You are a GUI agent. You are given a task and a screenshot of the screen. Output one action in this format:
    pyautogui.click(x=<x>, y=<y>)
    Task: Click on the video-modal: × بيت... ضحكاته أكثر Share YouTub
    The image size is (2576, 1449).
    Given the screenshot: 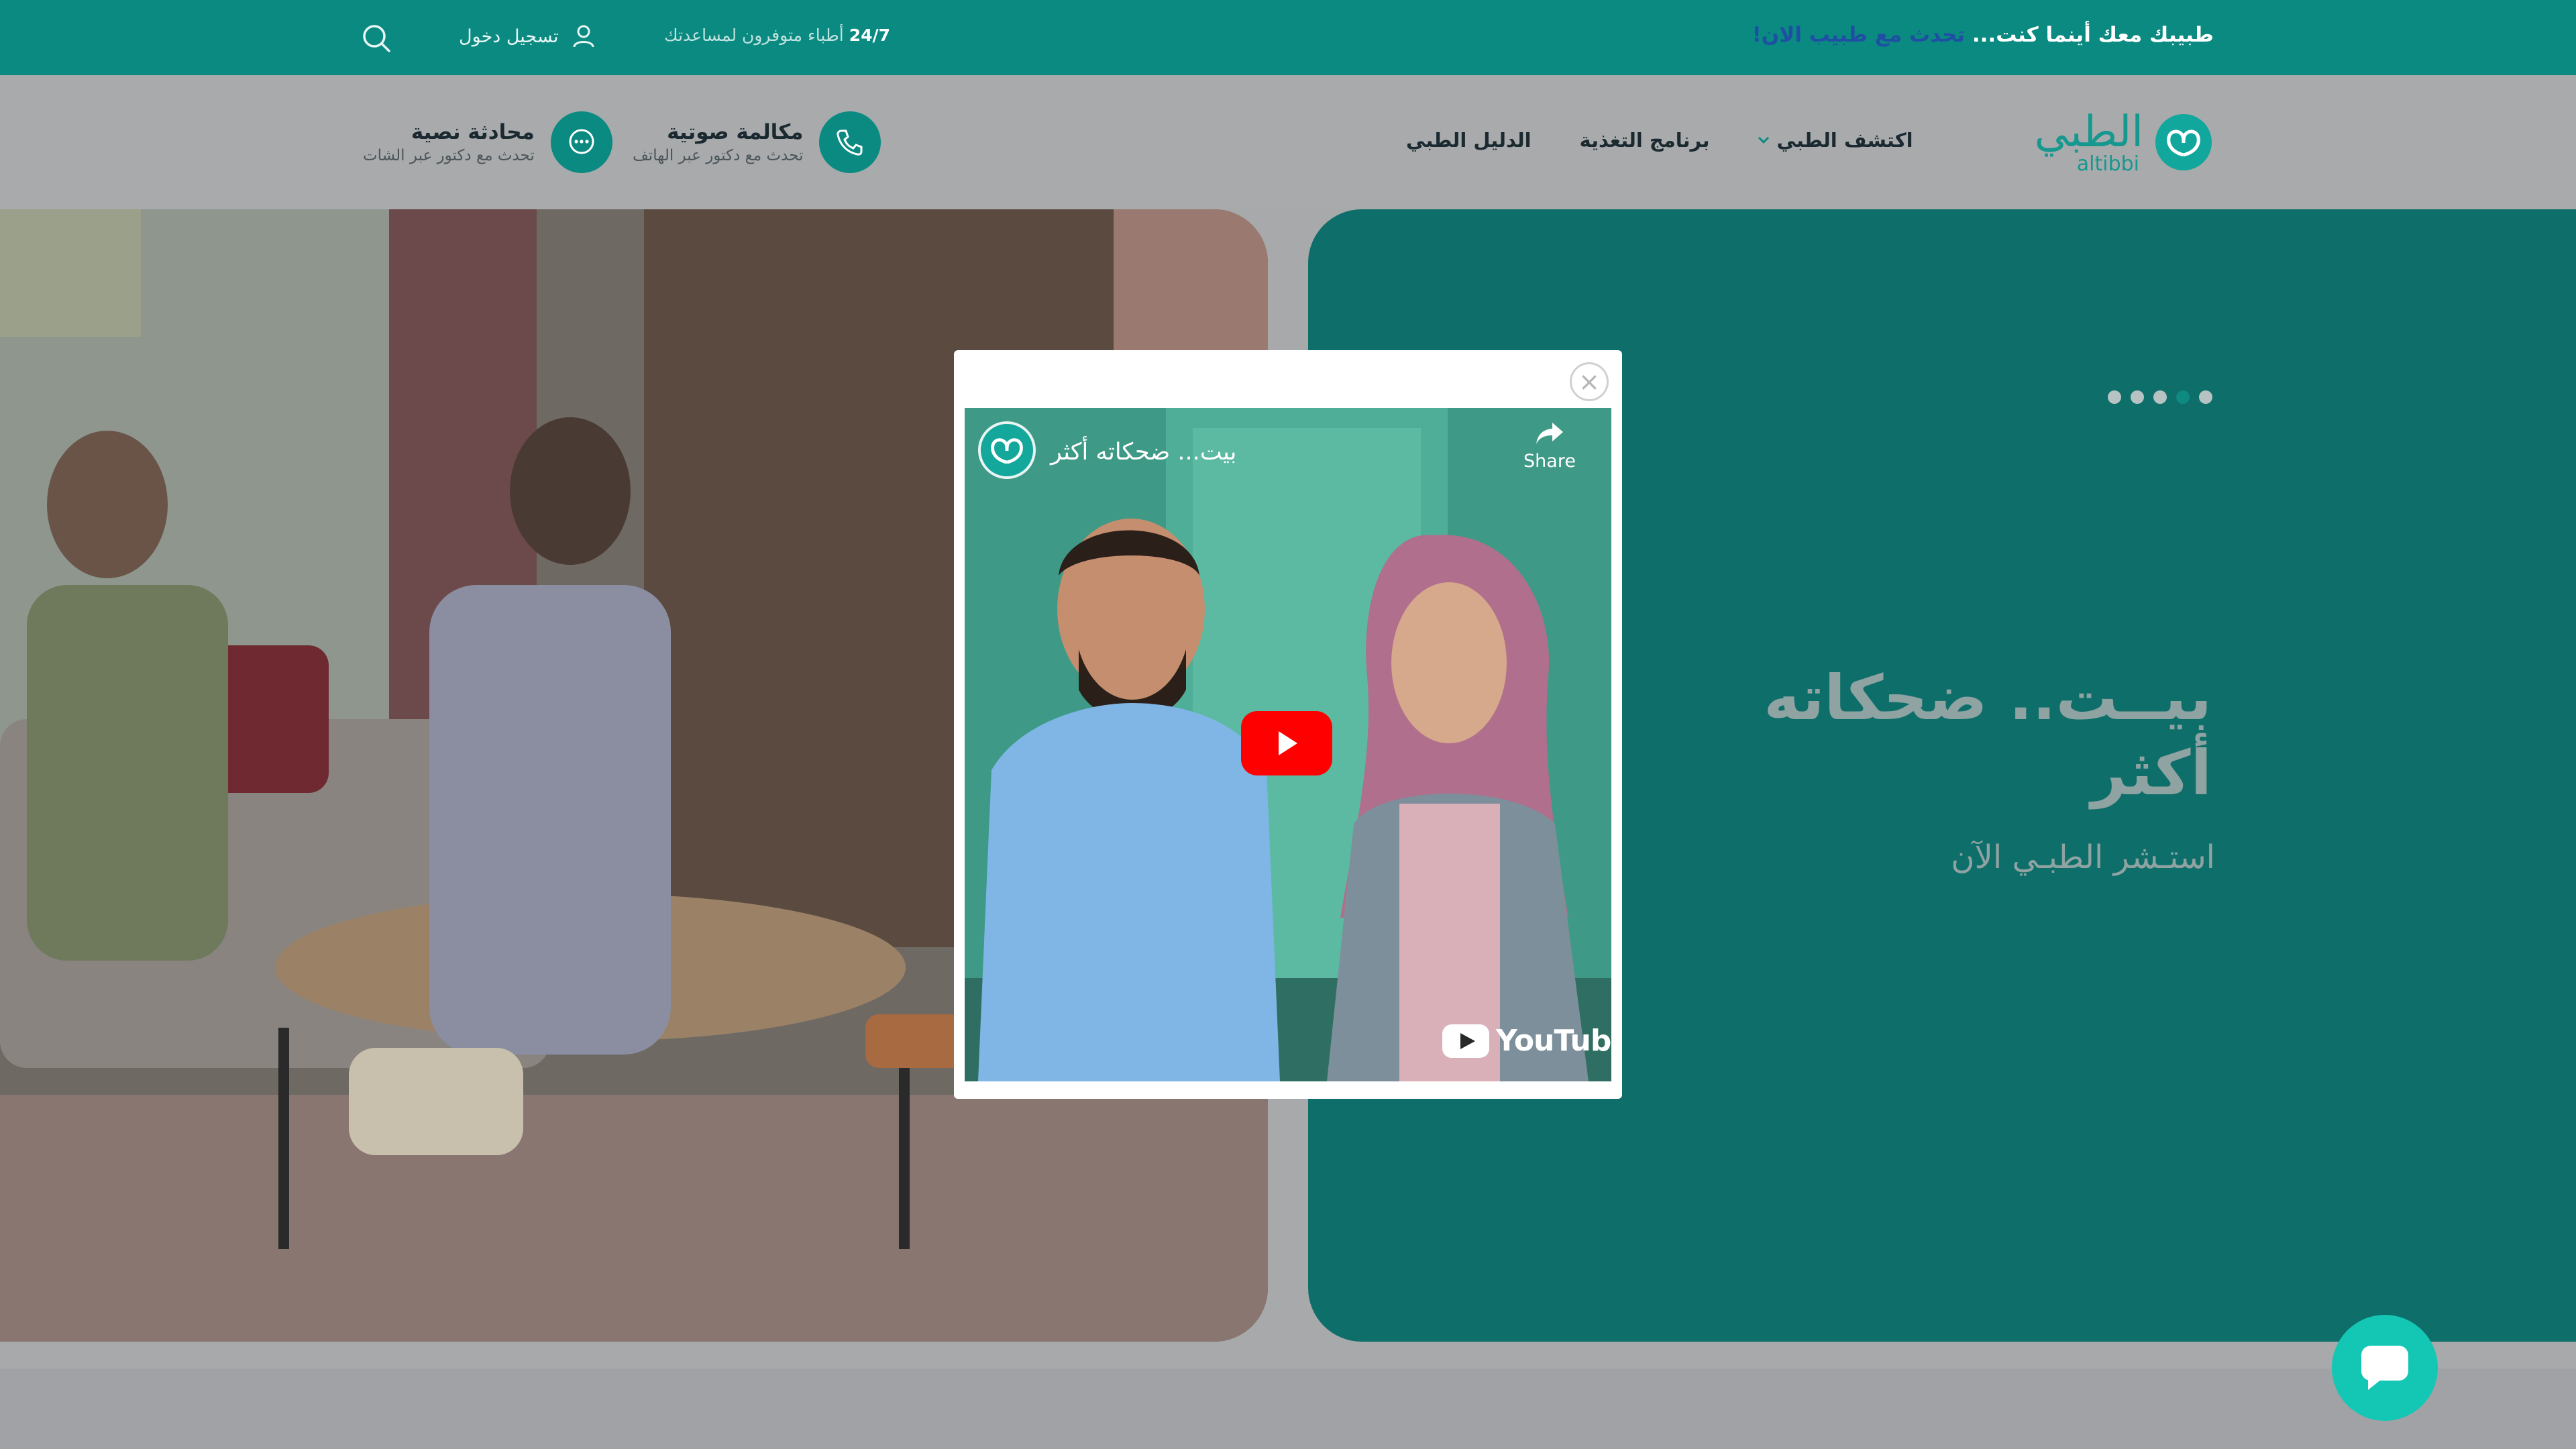 What is the action you would take?
    pyautogui.click(x=1288, y=724)
    